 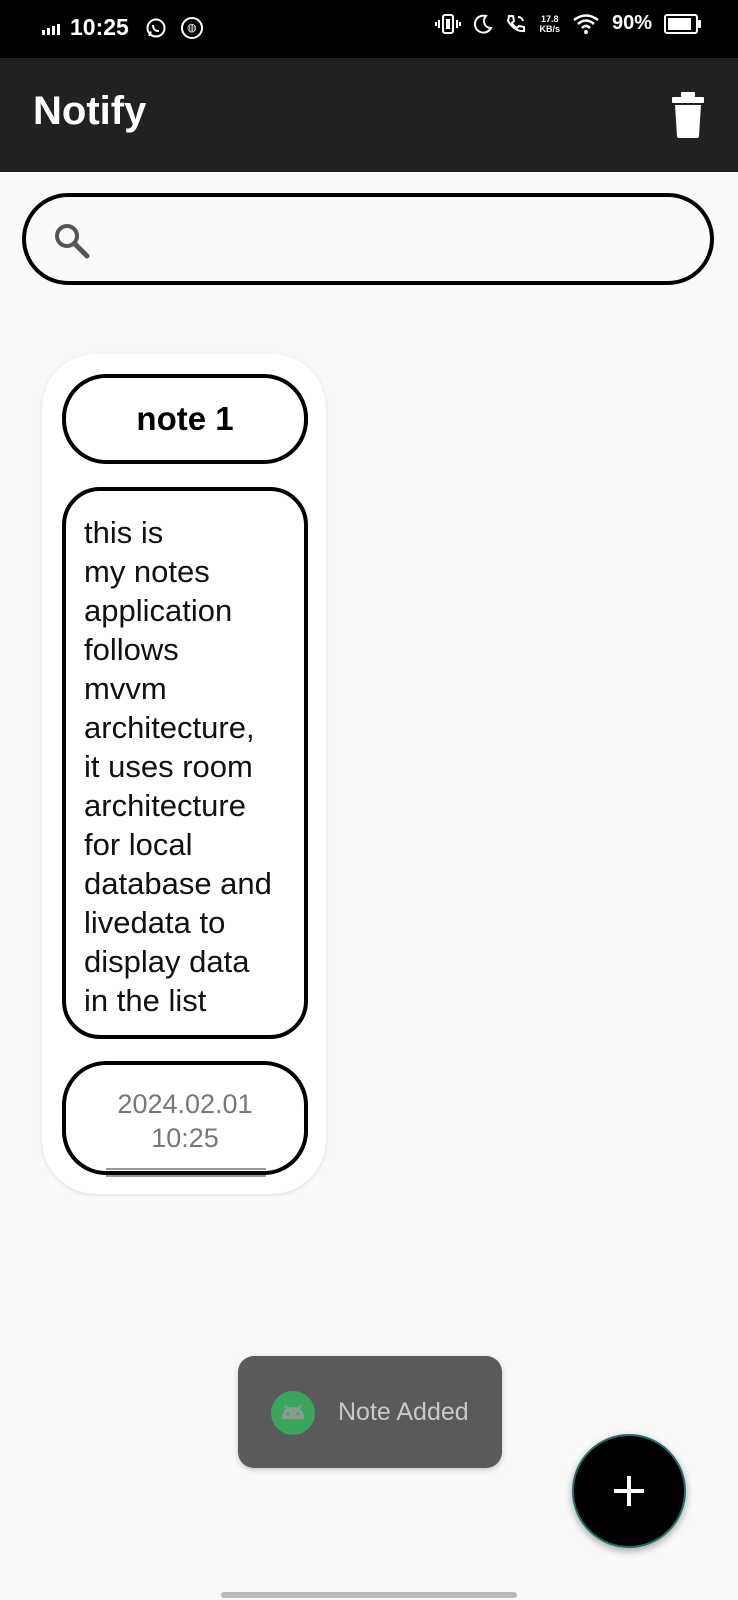 What do you see at coordinates (165, 805) in the screenshot?
I see `note-body-line: architecture` at bounding box center [165, 805].